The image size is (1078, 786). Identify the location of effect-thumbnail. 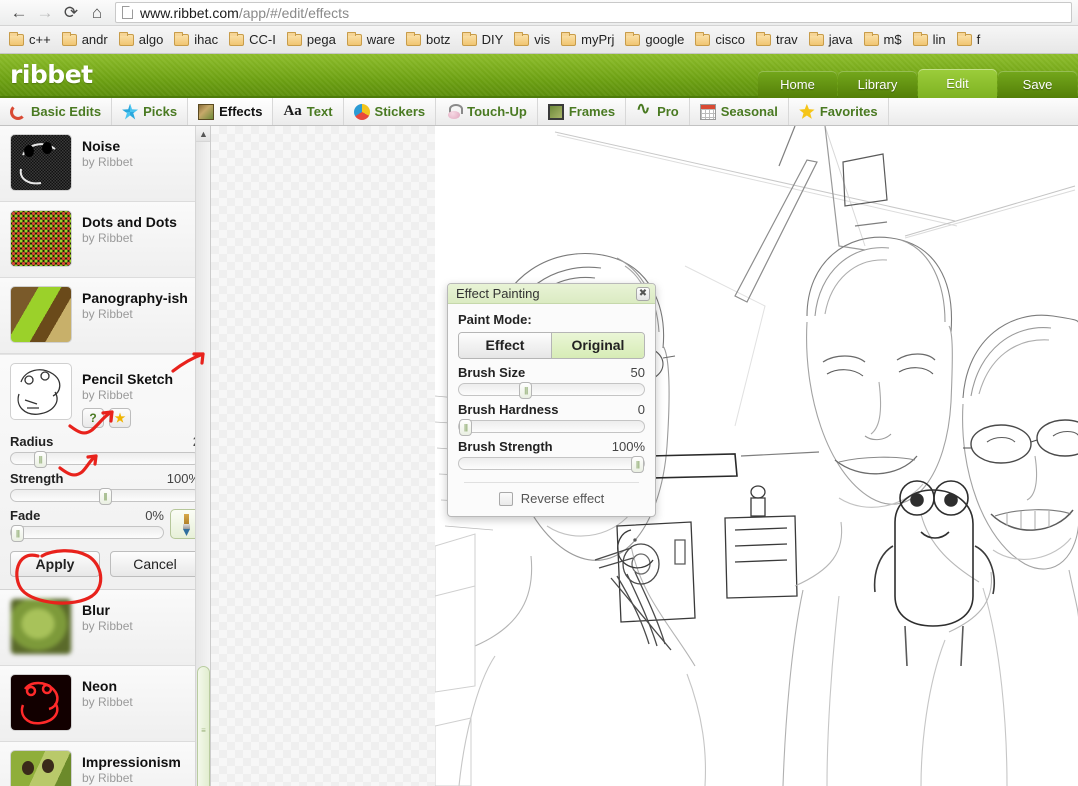
(41, 314).